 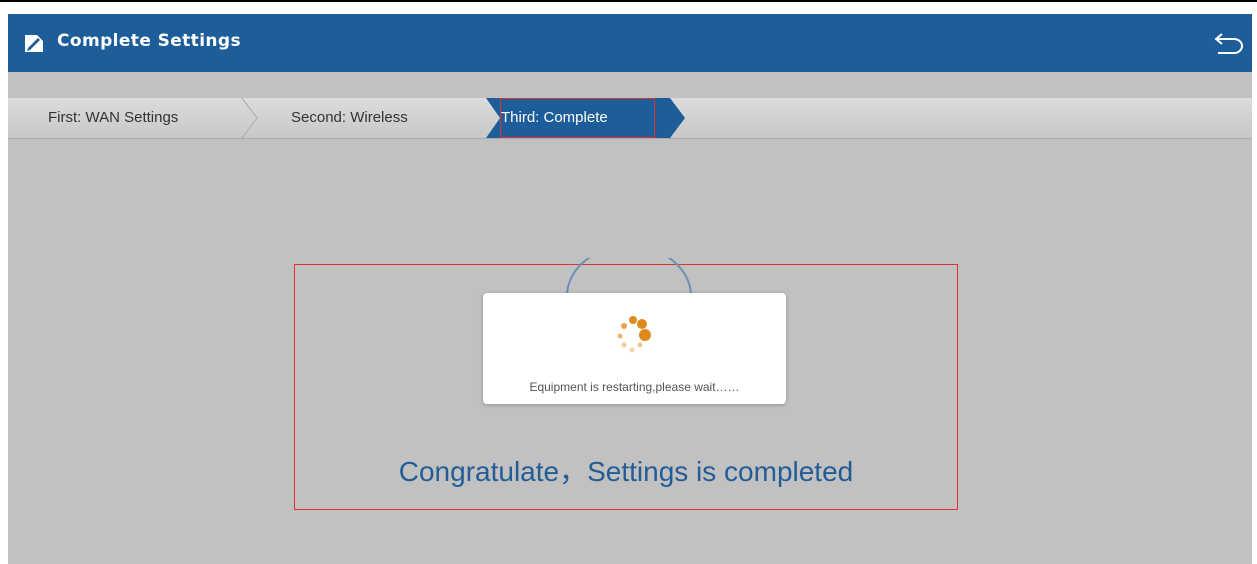 I want to click on step-wan-settings: First: WAN Settings, so click(x=113, y=118).